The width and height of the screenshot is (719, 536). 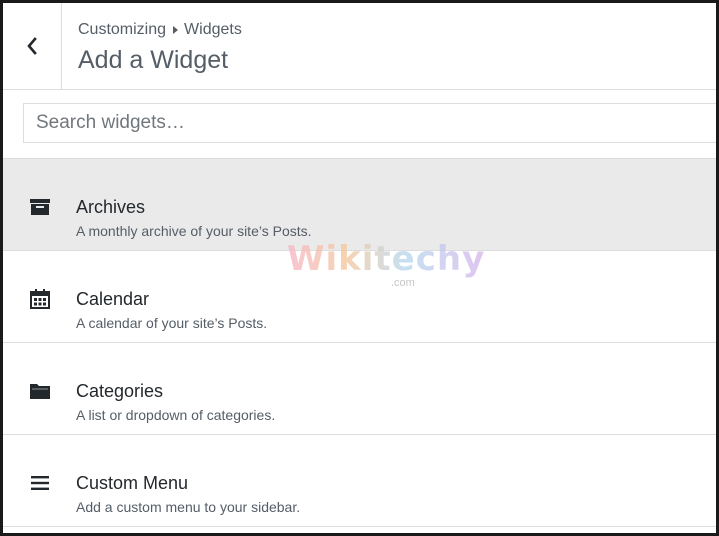 What do you see at coordinates (120, 391) in the screenshot?
I see `widget-title: Categories` at bounding box center [120, 391].